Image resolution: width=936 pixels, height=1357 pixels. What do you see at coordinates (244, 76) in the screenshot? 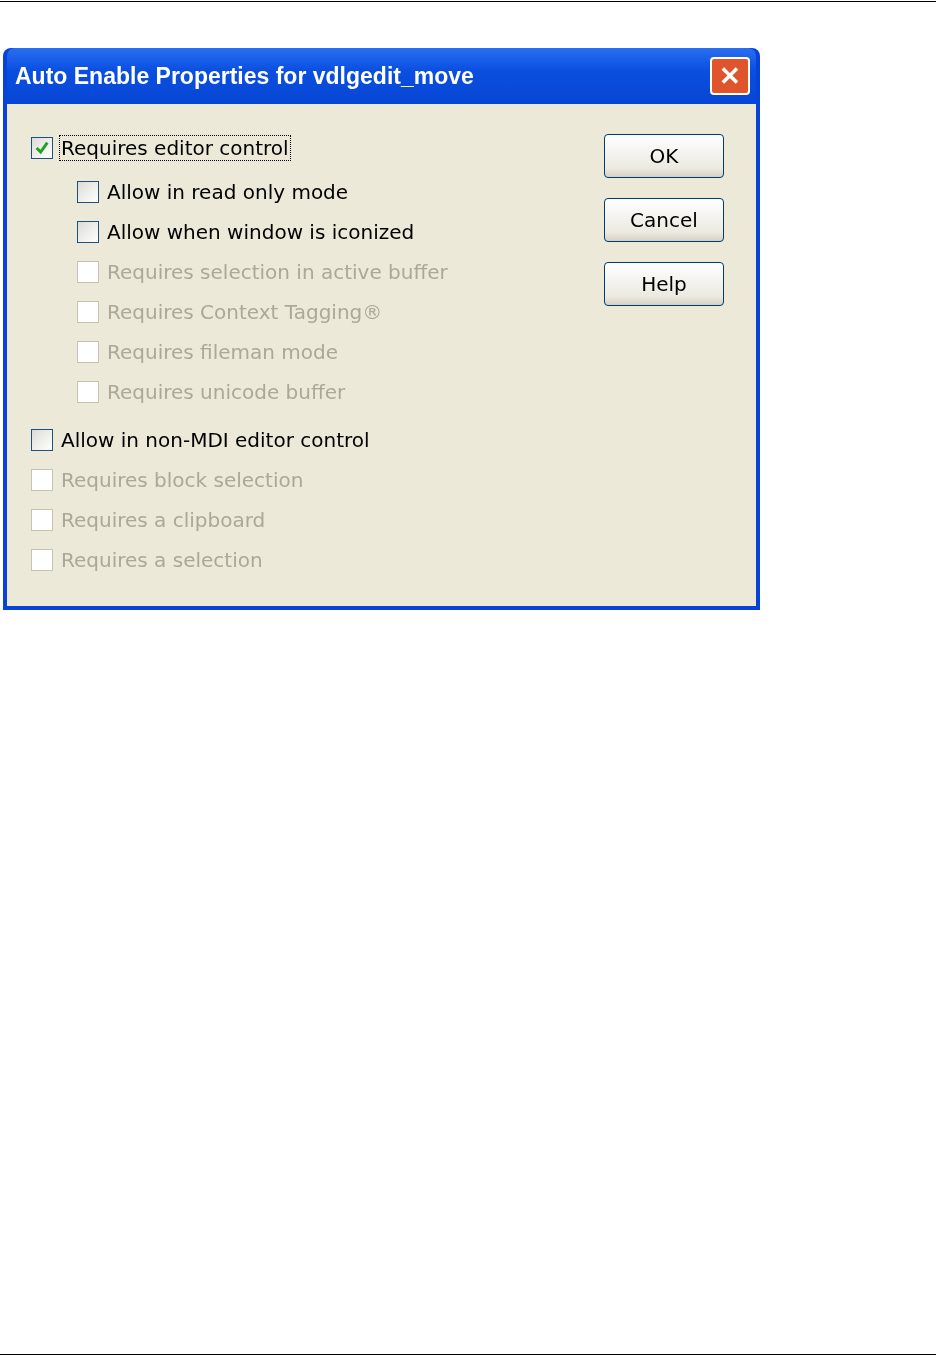
I see `window-title: Auto Enable Properties for vdlgedit_move` at bounding box center [244, 76].